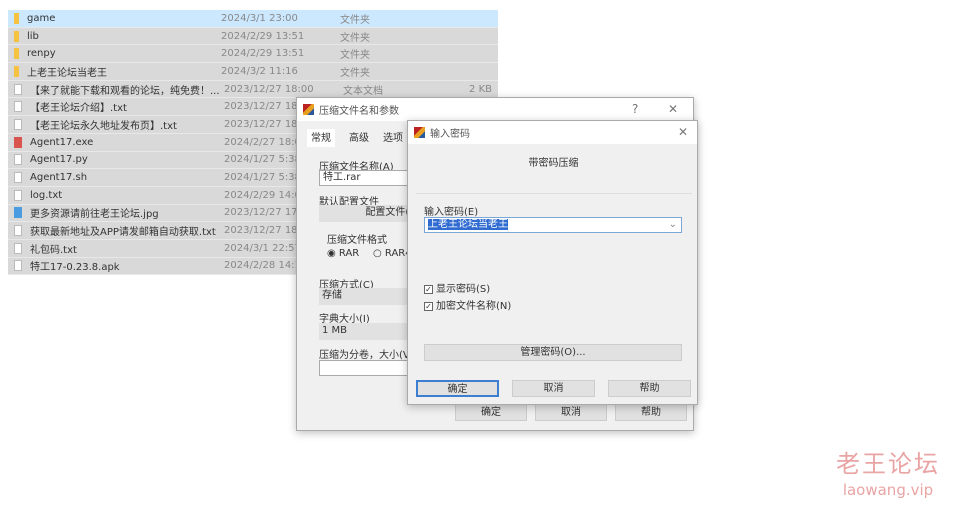  I want to click on file-name: 更多资源请前往老王论坛.jpg, so click(94, 215).